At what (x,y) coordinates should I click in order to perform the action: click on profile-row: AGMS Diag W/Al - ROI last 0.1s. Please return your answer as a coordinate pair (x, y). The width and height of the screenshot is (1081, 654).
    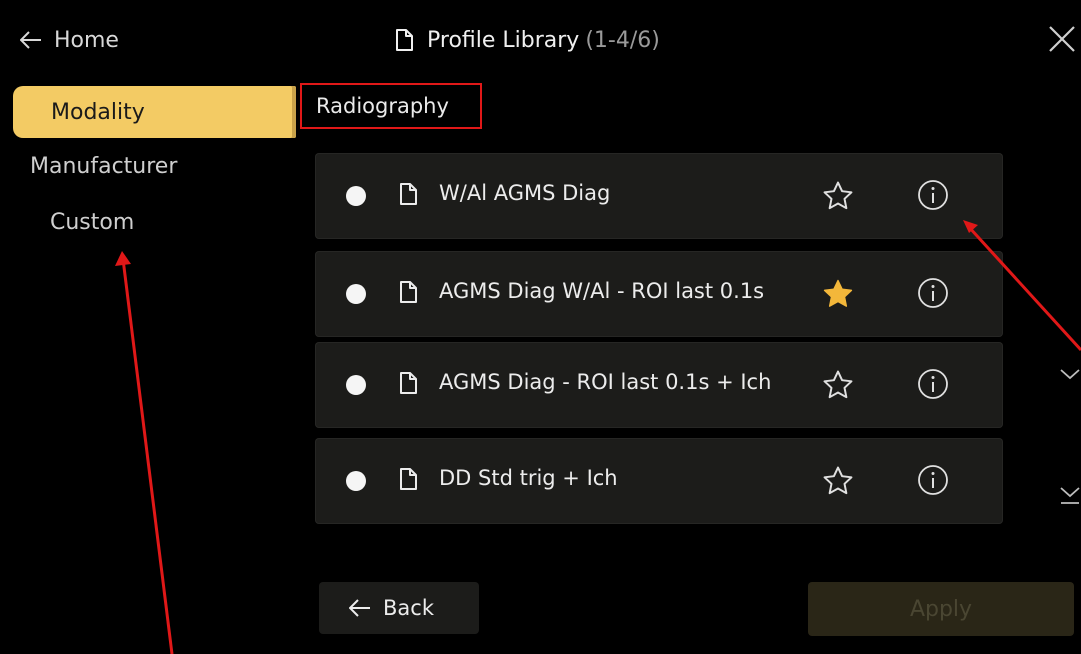
    Looking at the image, I should click on (659, 294).